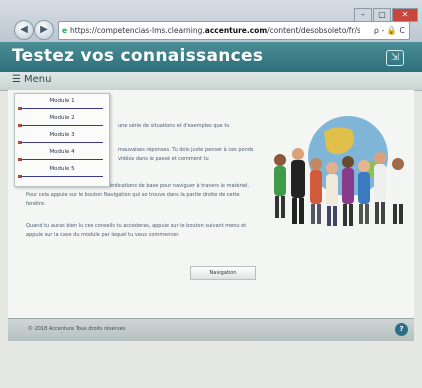  What do you see at coordinates (405, 15) in the screenshot?
I see `close-button: ✕` at bounding box center [405, 15].